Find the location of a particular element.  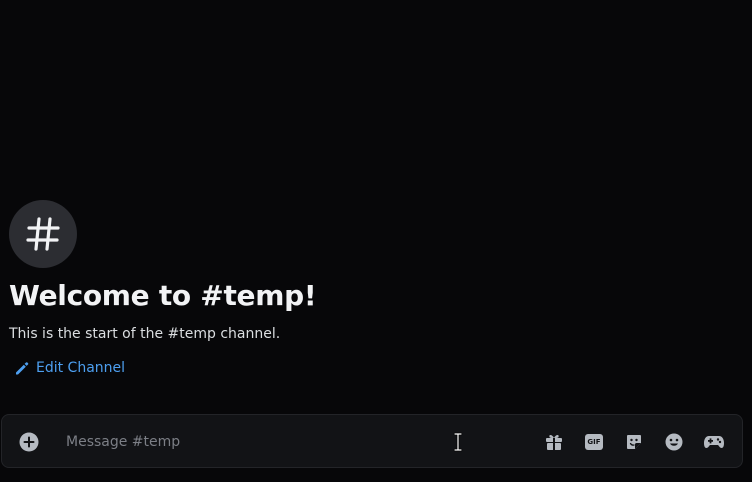

gift-icon is located at coordinates (554, 442).